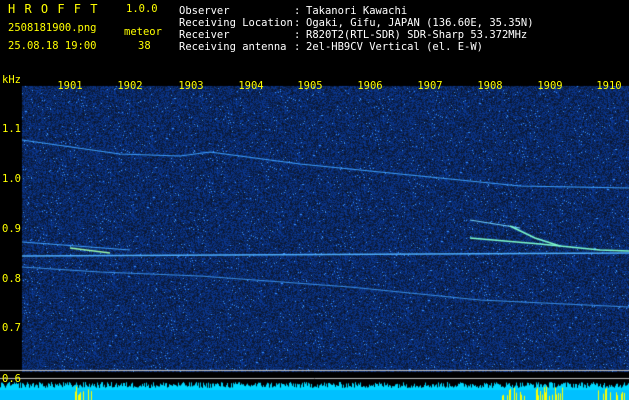 Image resolution: width=629 pixels, height=400 pixels. What do you see at coordinates (11, 179) in the screenshot?
I see `y-tick-label: 1.0` at bounding box center [11, 179].